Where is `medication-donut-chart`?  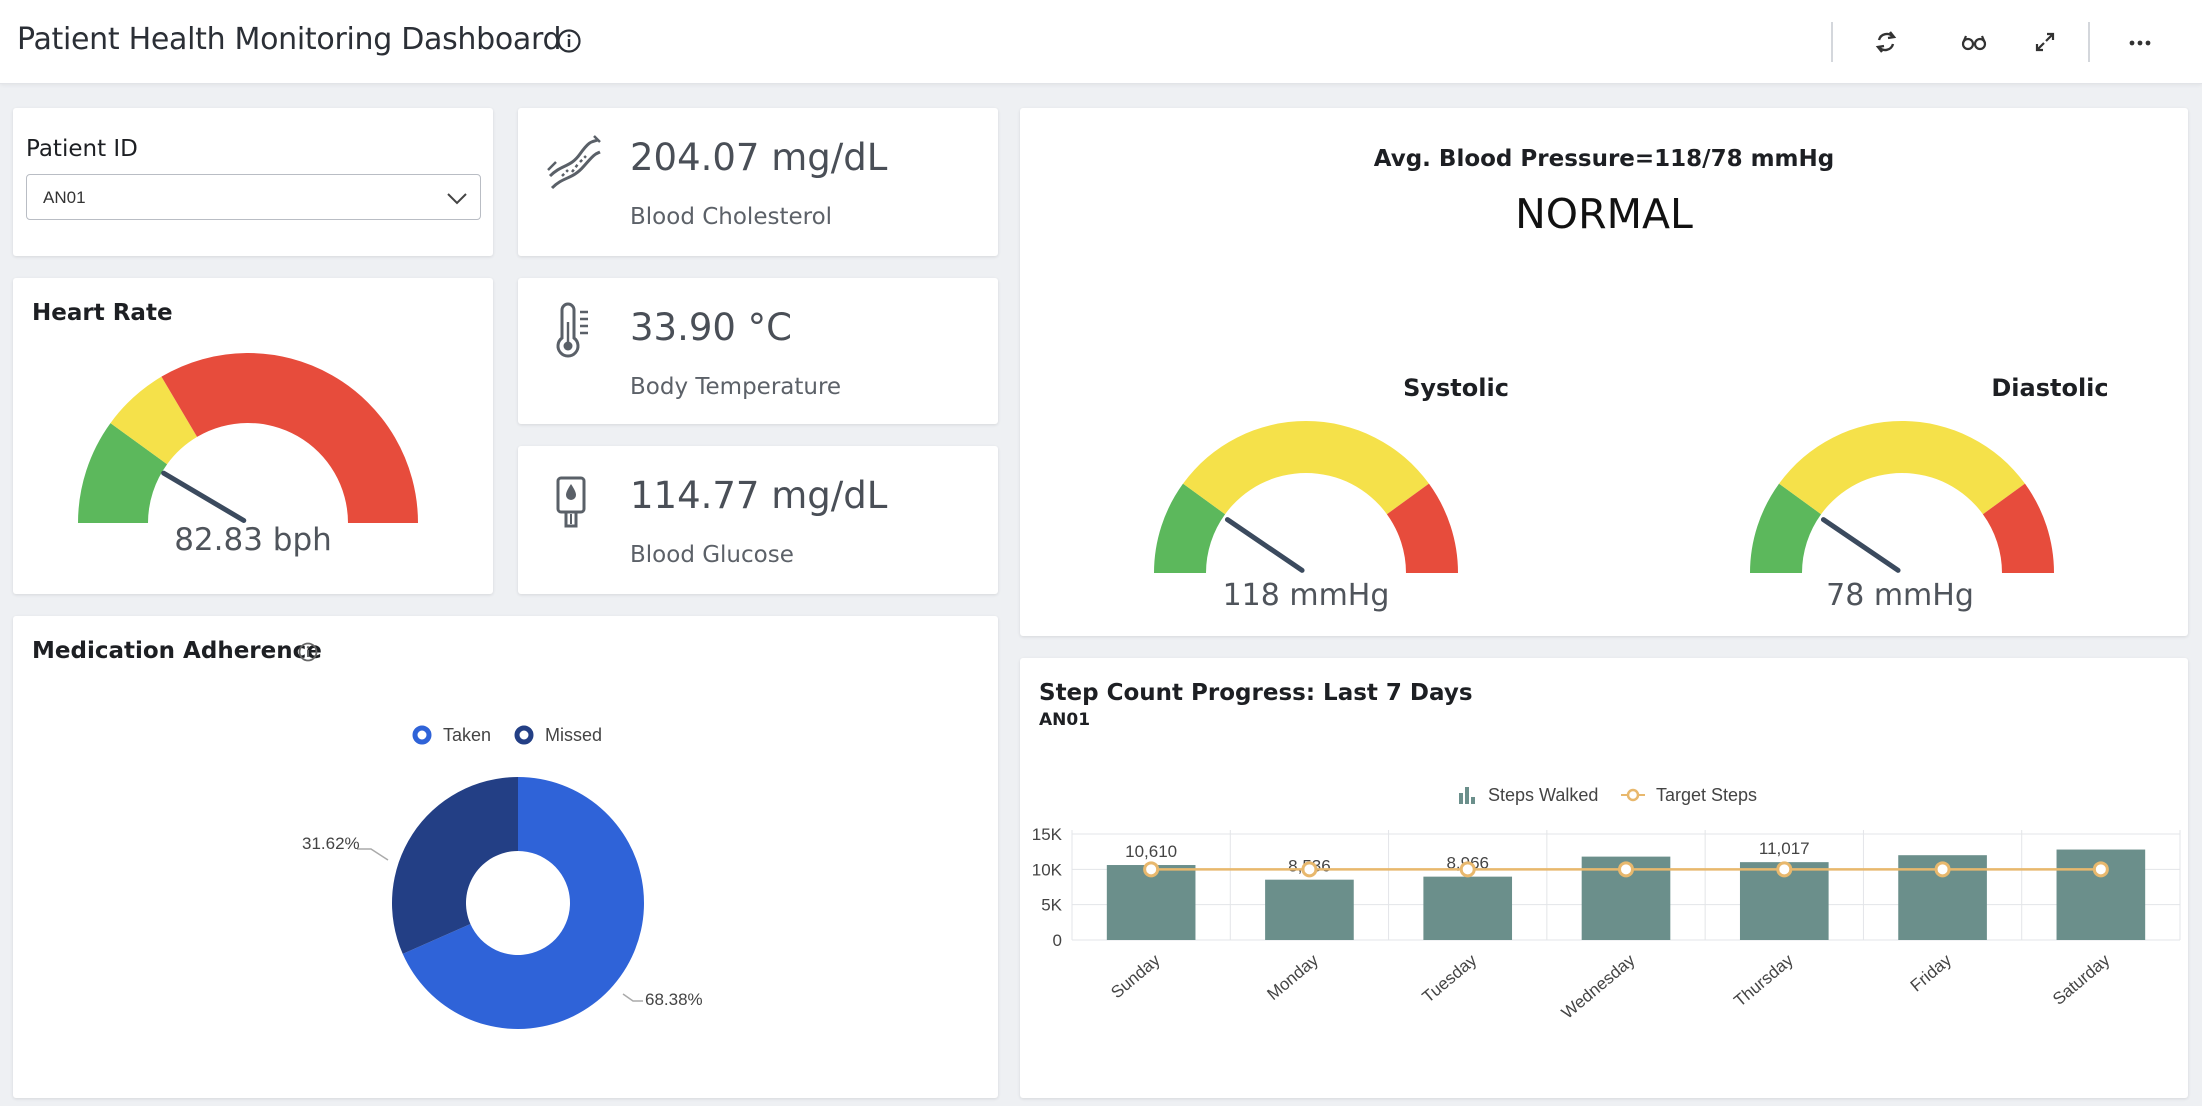
medication-donut-chart is located at coordinates (500, 903).